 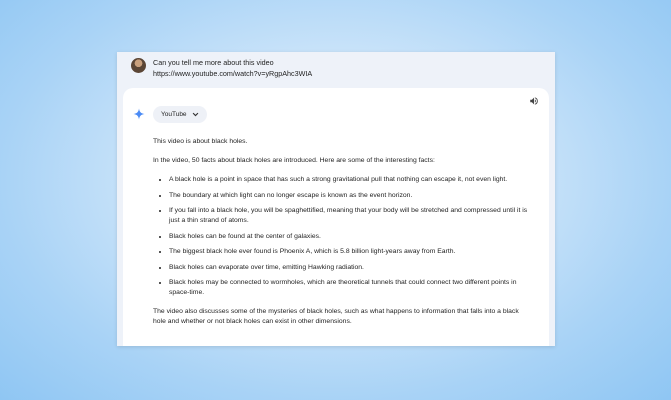 What do you see at coordinates (138, 65) in the screenshot?
I see `avatar` at bounding box center [138, 65].